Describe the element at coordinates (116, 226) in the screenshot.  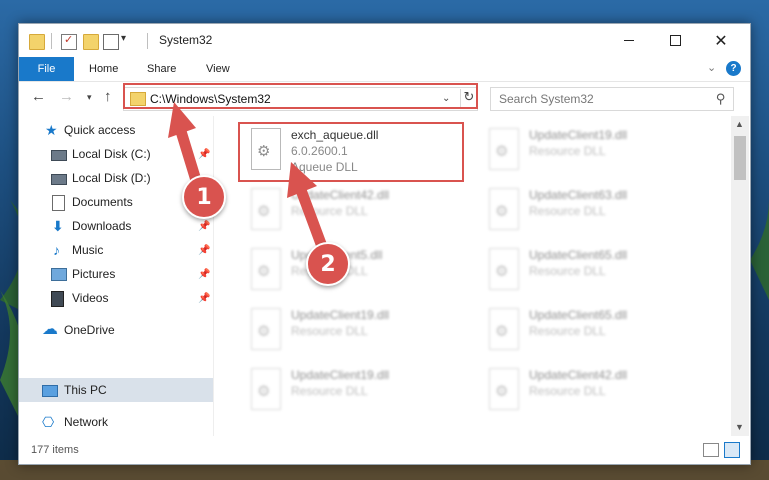
I see `sidebar-item-downloads: ⬇ Downloads 📌` at that location.